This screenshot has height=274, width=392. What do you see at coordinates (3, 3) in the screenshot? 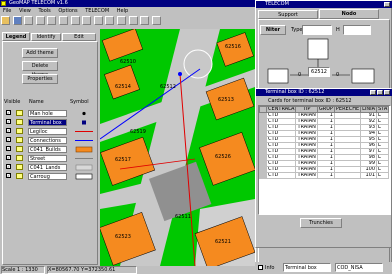
I see `app-icon` at bounding box center [3, 3].